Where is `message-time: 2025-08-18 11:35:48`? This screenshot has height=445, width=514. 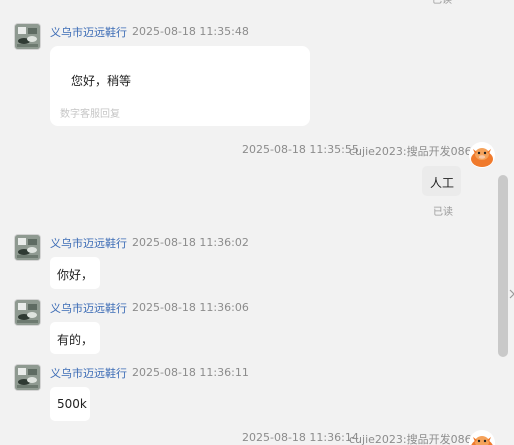
message-time: 2025-08-18 11:35:48 is located at coordinates (190, 31).